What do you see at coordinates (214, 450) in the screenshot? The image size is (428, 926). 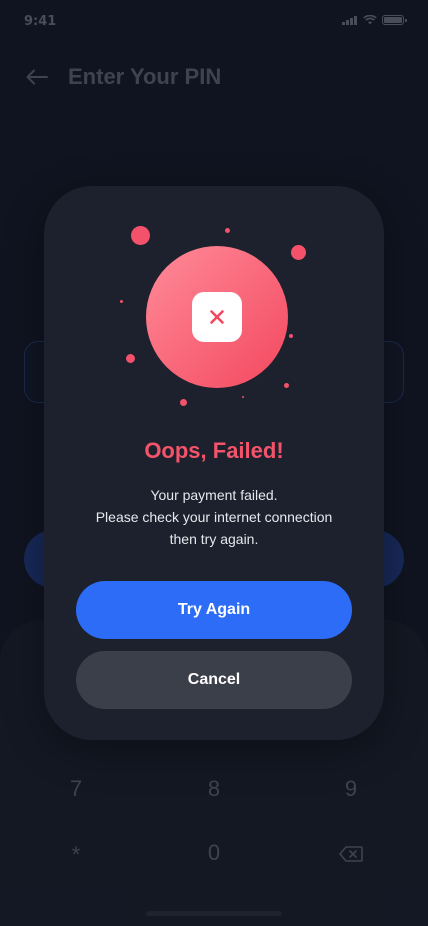 I see `dialog-title: Oops, Failed!` at bounding box center [214, 450].